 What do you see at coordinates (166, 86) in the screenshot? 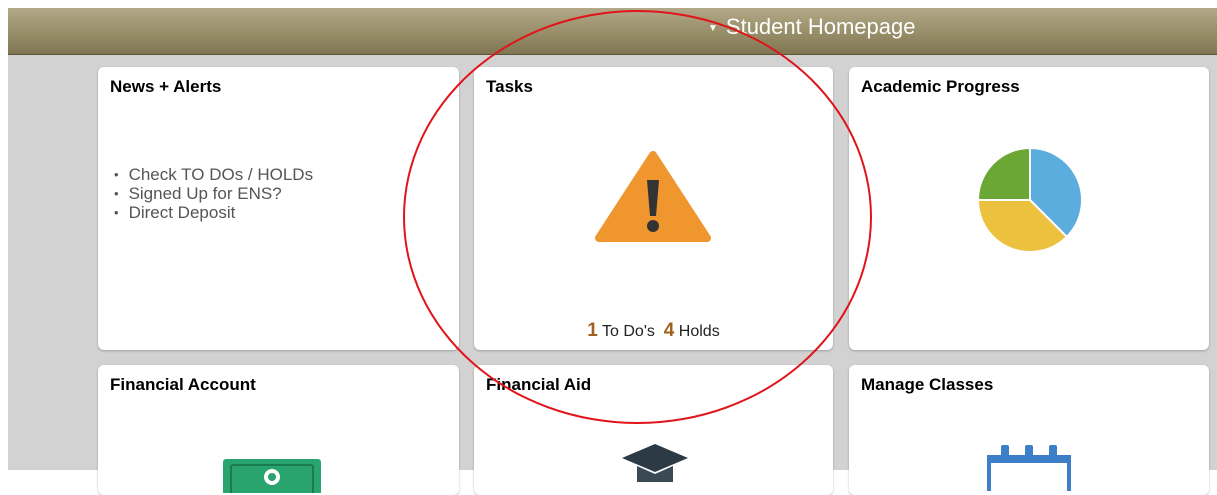
I see `tile-title: News + Alerts` at bounding box center [166, 86].